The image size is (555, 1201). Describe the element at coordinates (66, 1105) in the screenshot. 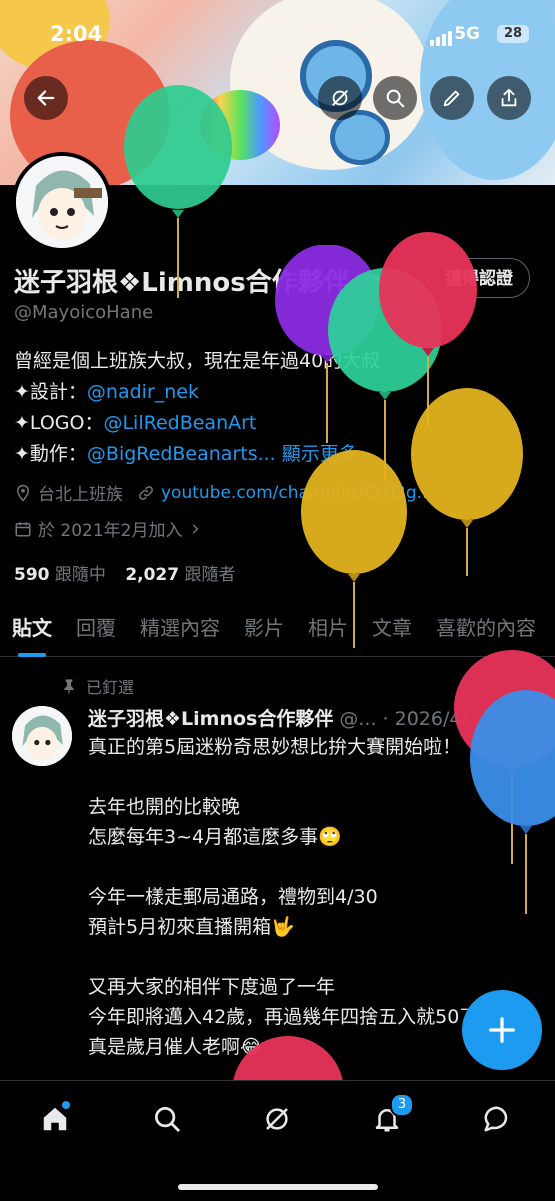

I see `home-unread-dot` at that location.